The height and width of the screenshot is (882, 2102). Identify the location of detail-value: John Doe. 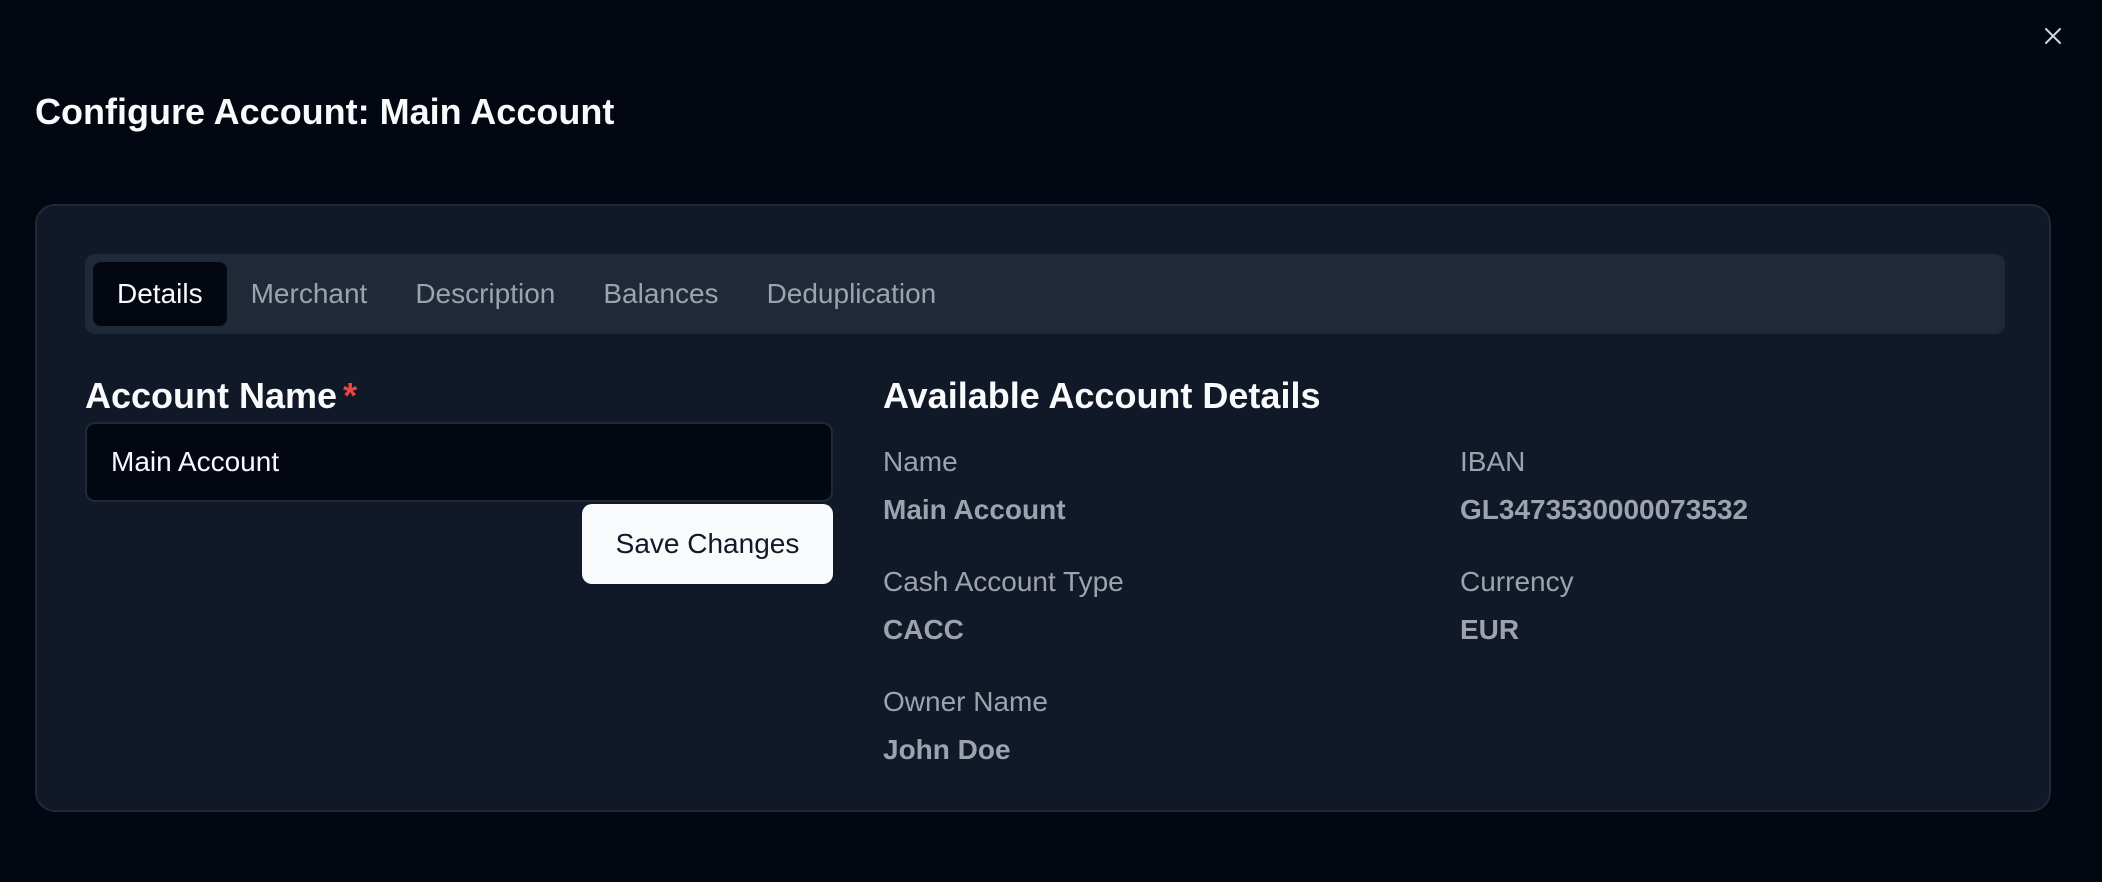
(947, 749).